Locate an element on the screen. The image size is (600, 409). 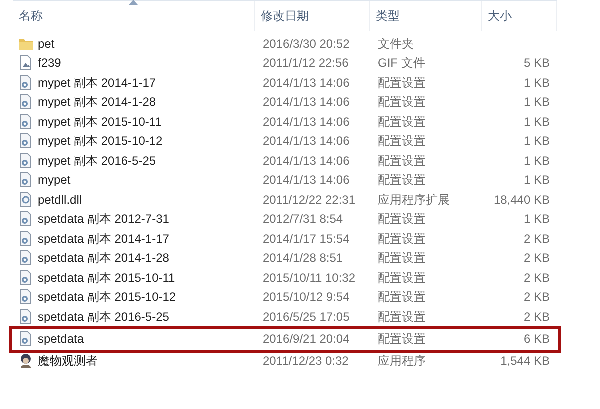
file-name: mypet 副本 2015-10-11 is located at coordinates (100, 121).